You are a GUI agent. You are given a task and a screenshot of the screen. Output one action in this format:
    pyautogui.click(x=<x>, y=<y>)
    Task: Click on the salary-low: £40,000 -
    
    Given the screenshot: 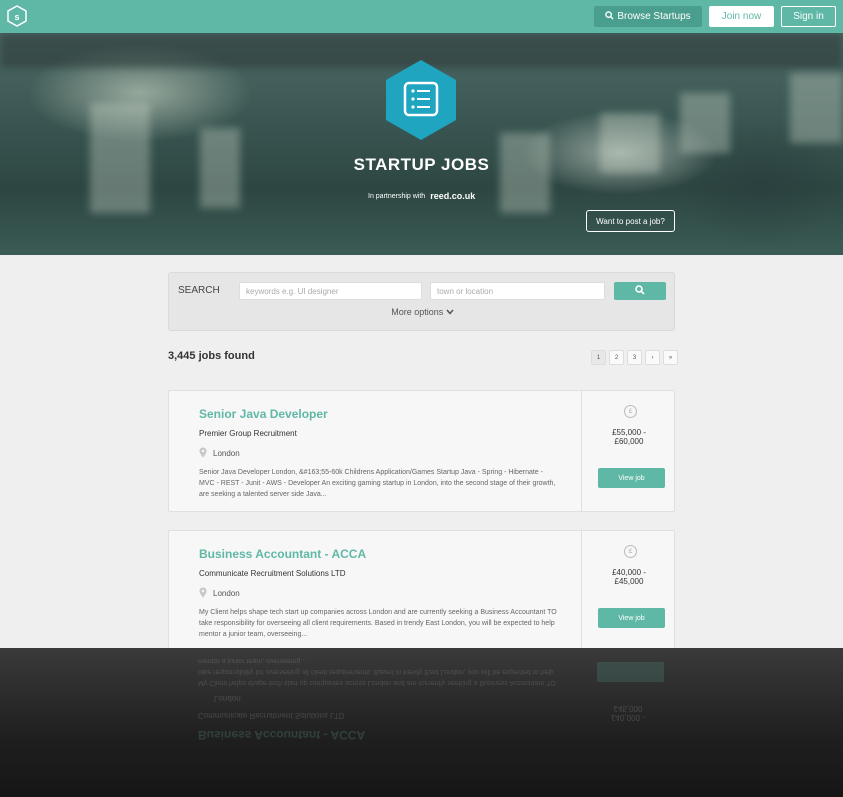 What is the action you would take?
    pyautogui.click(x=629, y=572)
    